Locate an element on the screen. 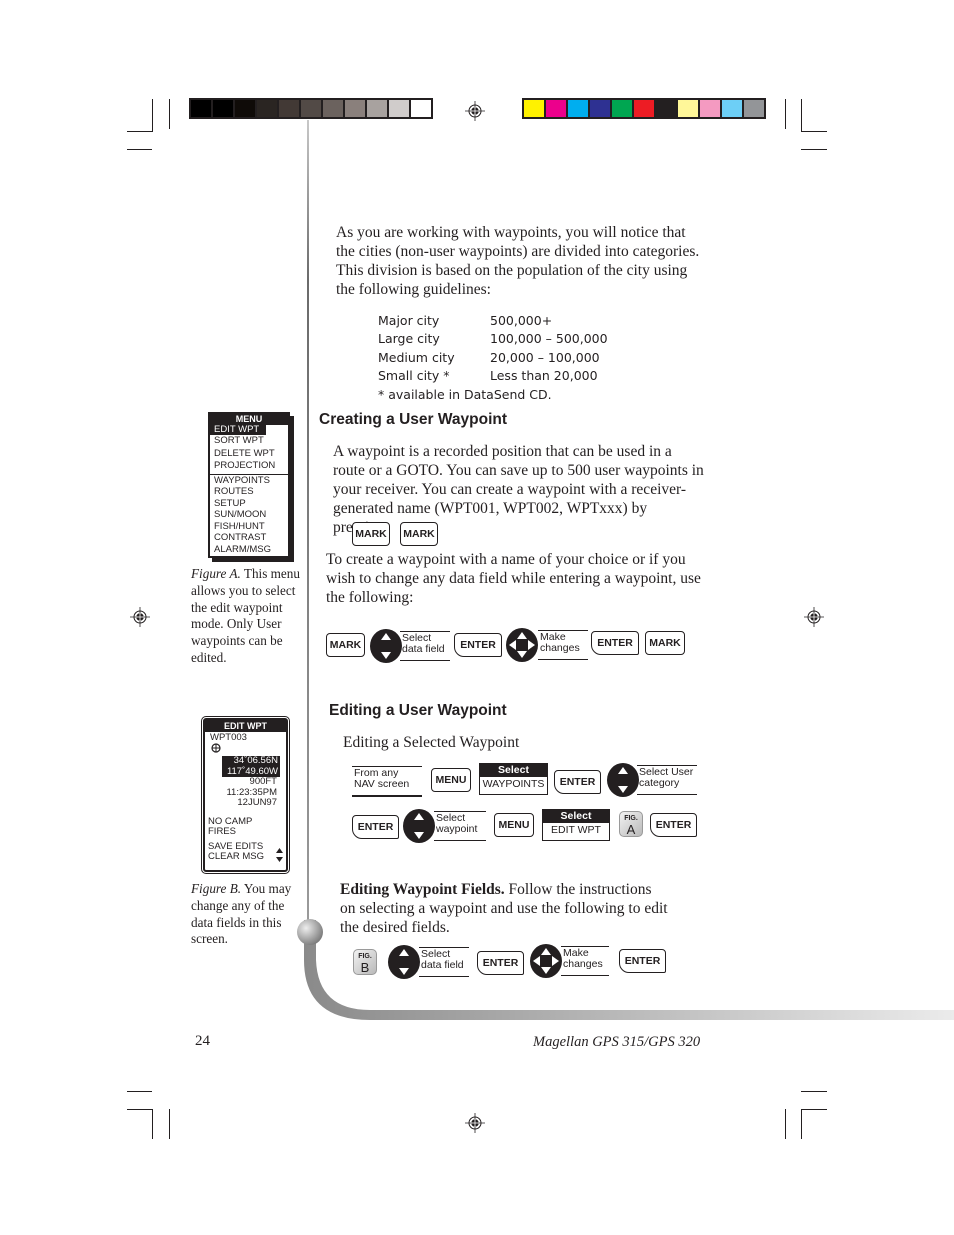  coordinates-box: 34˚06.56N 117˚49.60W is located at coordinates (251, 766).